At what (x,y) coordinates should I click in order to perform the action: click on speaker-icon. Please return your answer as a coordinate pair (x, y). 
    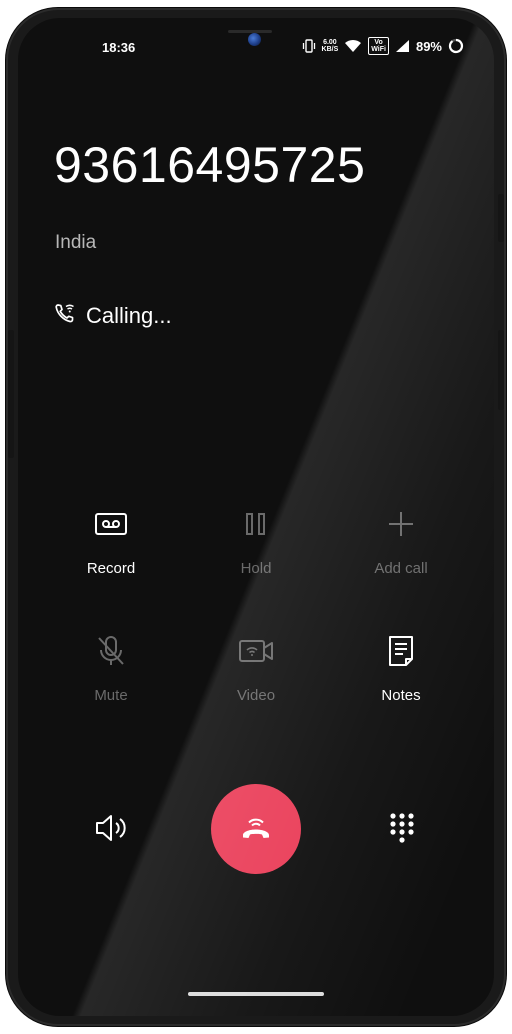
    Looking at the image, I should click on (111, 828).